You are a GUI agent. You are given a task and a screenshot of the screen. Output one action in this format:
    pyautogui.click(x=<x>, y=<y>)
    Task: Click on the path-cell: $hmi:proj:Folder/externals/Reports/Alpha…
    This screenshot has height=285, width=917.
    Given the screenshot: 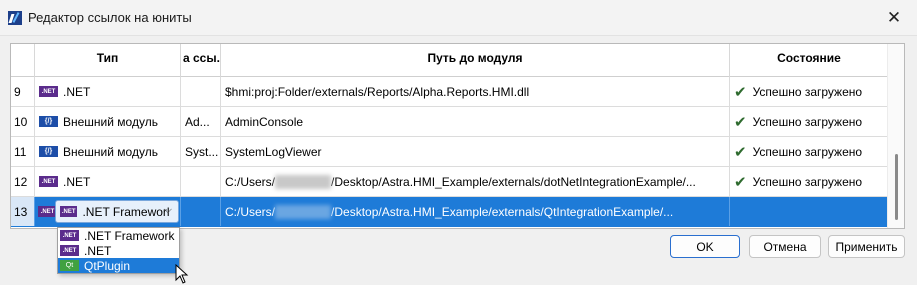 What is the action you would take?
    pyautogui.click(x=475, y=91)
    